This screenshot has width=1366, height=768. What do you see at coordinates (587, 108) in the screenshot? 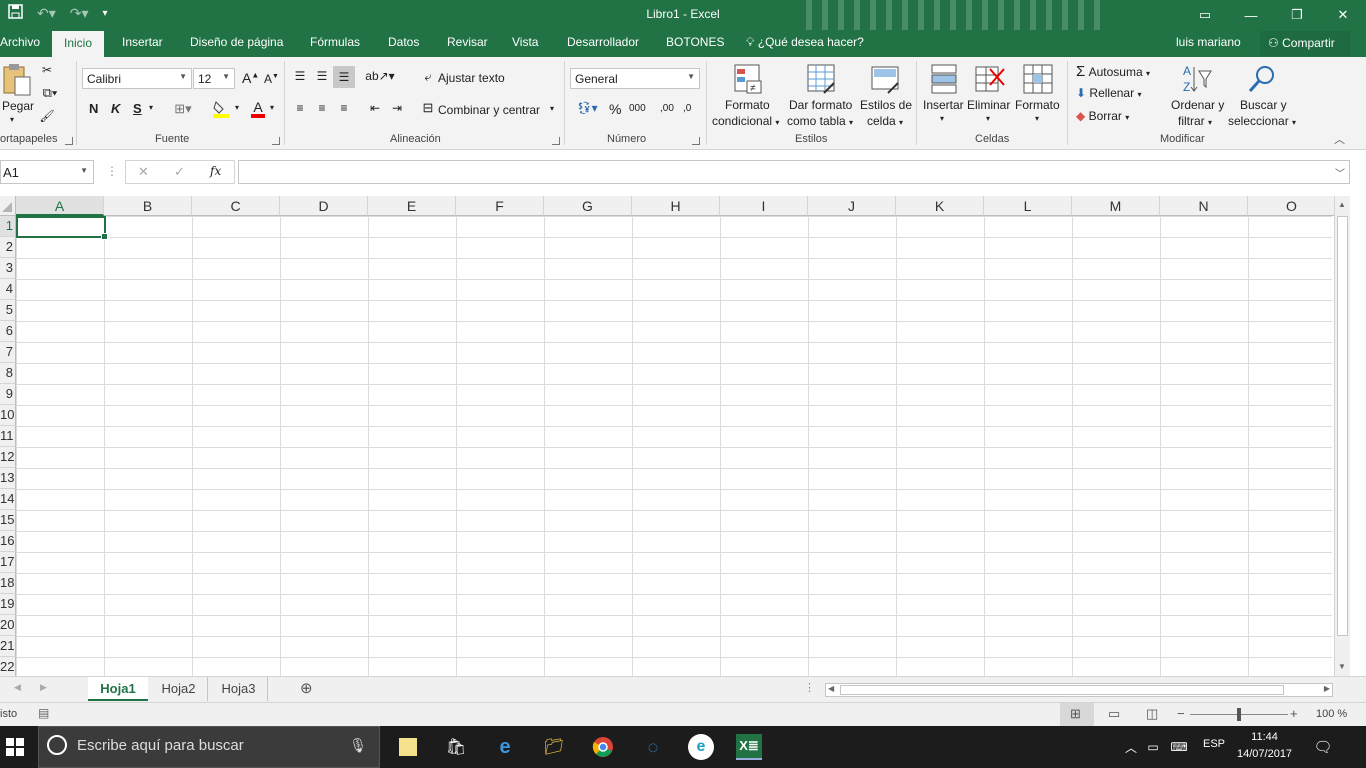
I see `accounting-format-icon: 💱︎▾` at bounding box center [587, 108].